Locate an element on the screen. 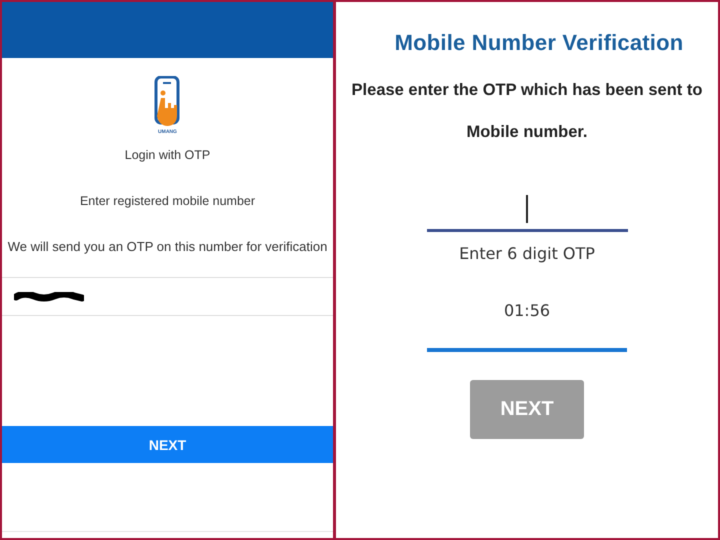 The height and width of the screenshot is (540, 720). otp-field-label: Enter 6 digit OTP is located at coordinates (527, 253).